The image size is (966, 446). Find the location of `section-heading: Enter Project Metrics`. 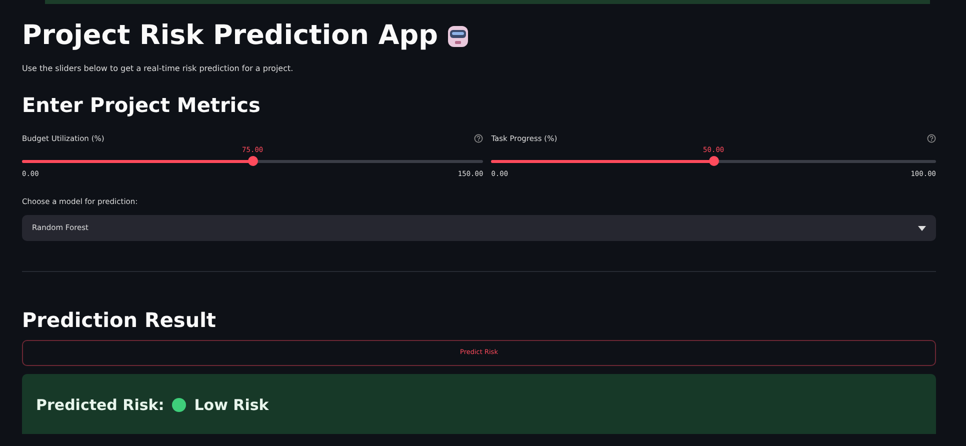

section-heading: Enter Project Metrics is located at coordinates (142, 105).